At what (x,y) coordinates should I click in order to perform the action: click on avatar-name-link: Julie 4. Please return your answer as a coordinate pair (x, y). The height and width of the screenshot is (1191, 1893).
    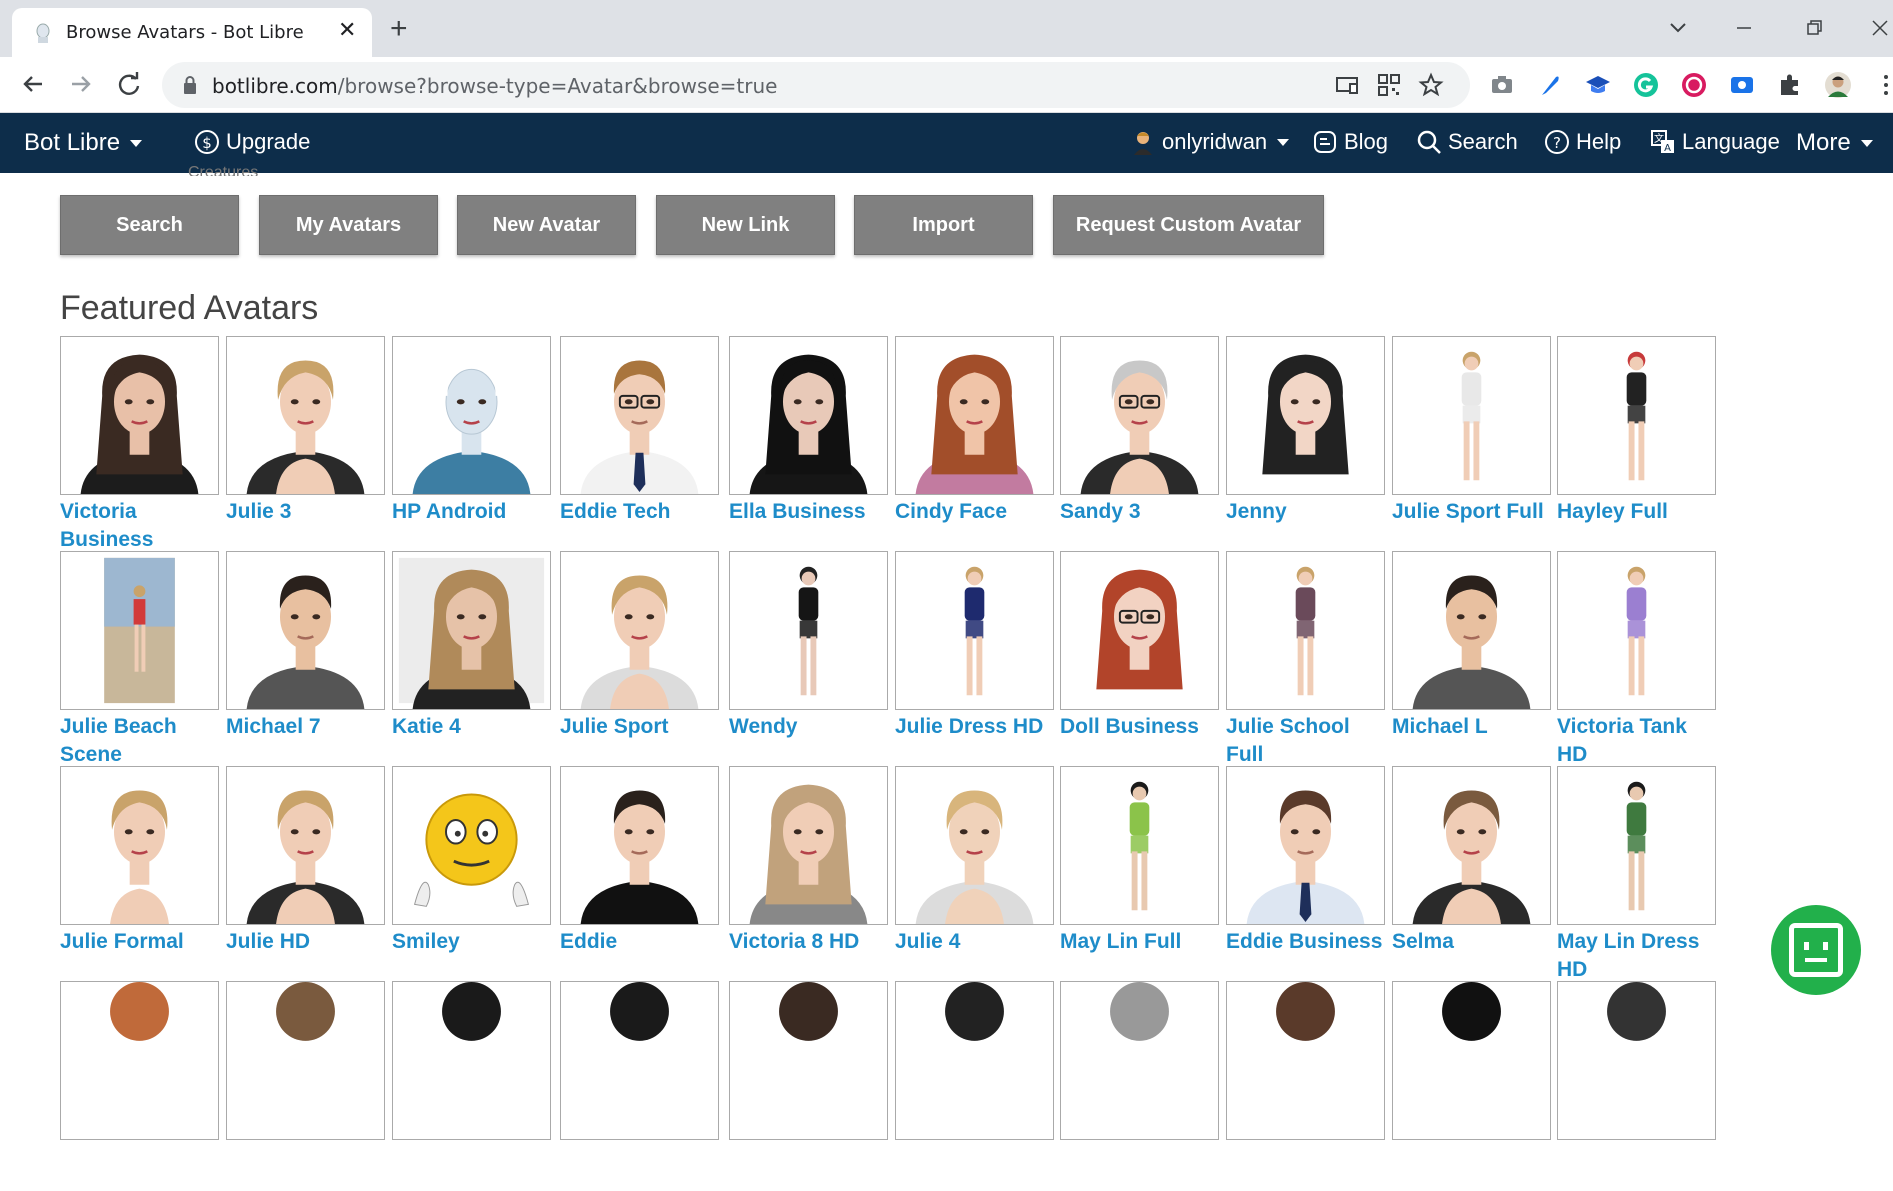
    Looking at the image, I should click on (978, 942).